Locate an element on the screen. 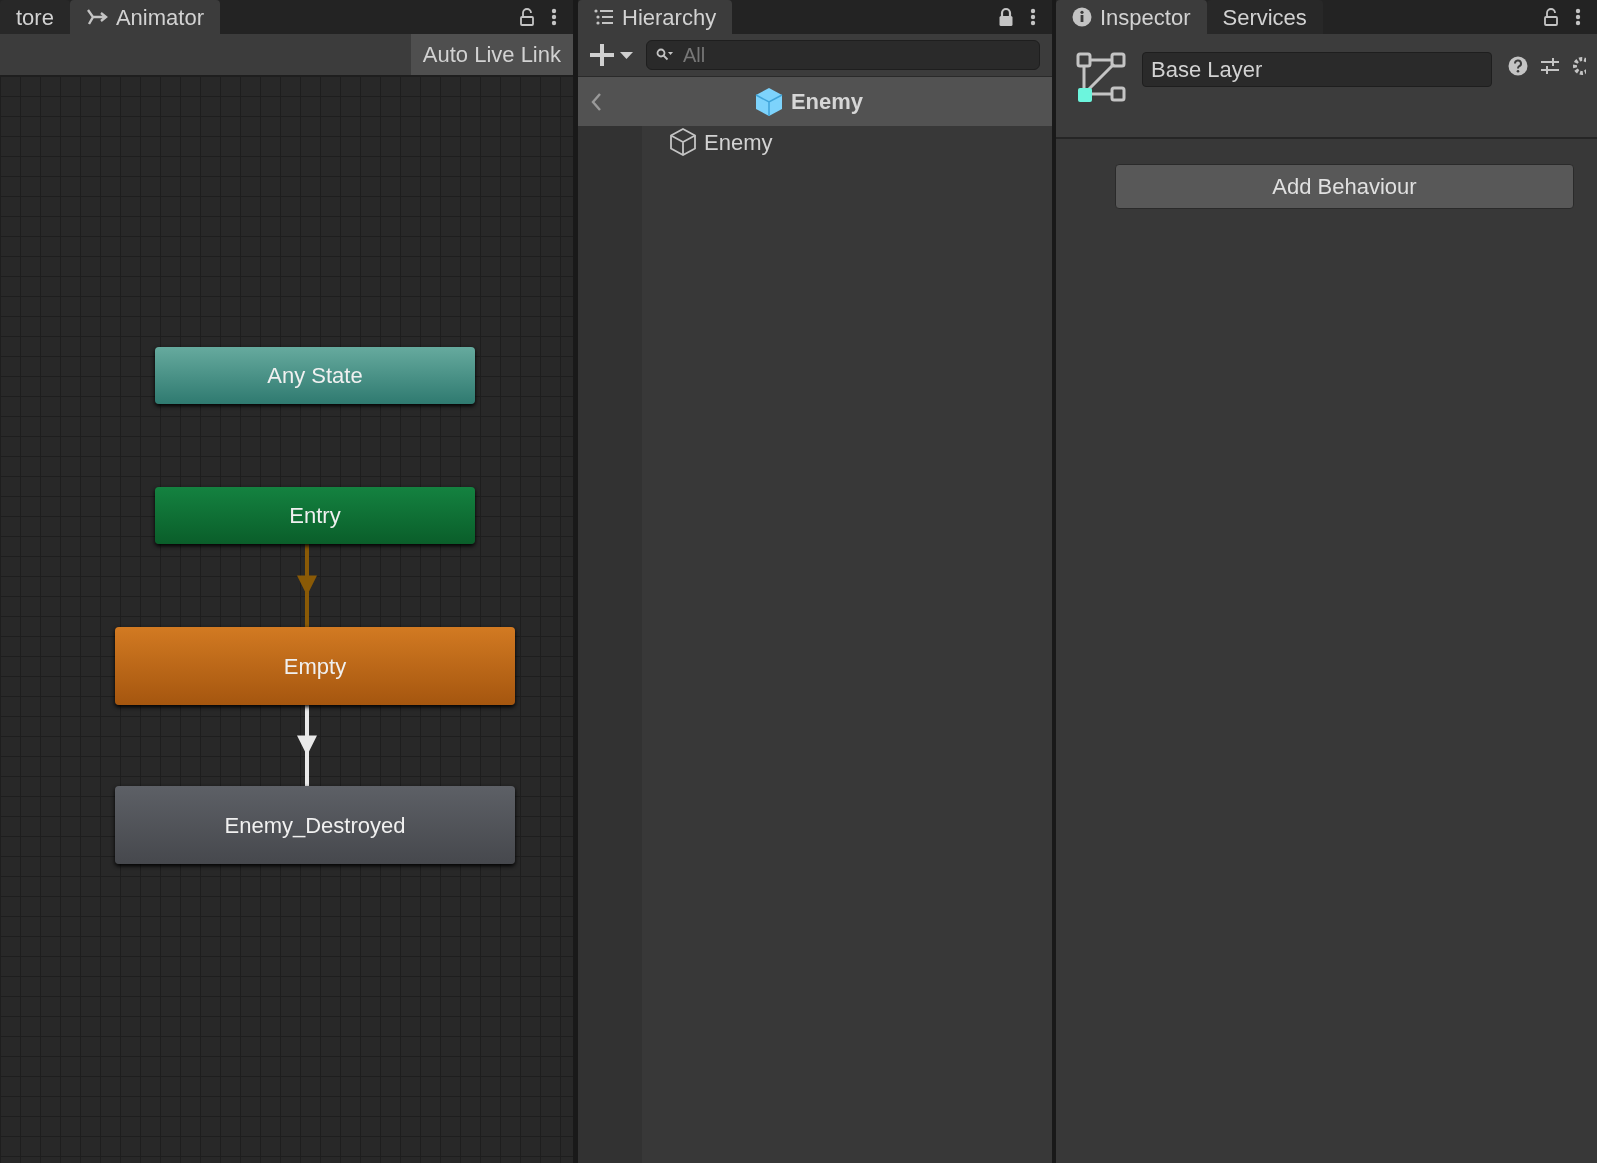  add-behaviour-button: Add Behaviour is located at coordinates (1344, 186).